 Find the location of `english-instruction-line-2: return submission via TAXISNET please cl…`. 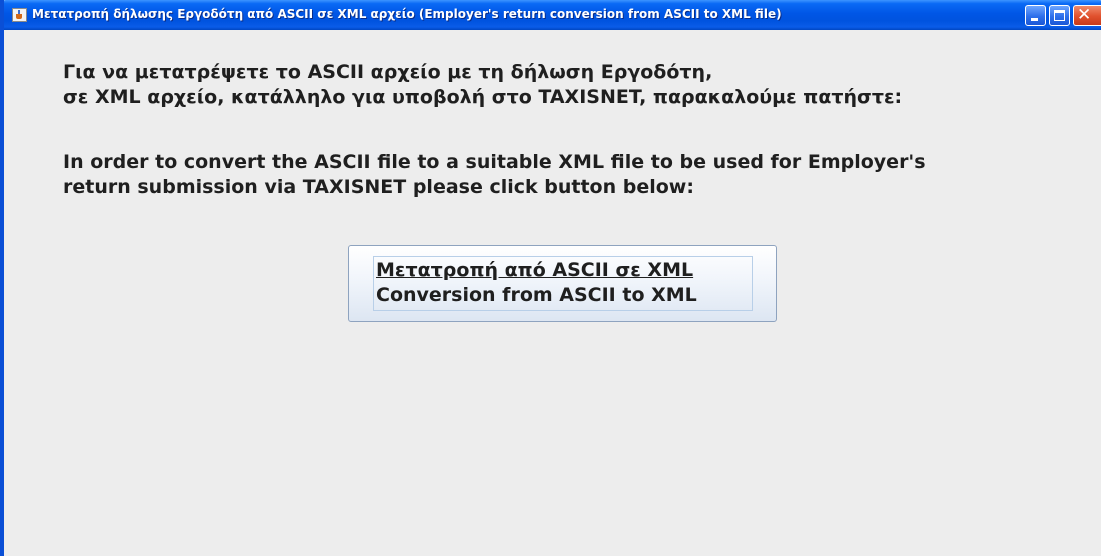

english-instruction-line-2: return submission via TAXISNET please cl… is located at coordinates (378, 187).